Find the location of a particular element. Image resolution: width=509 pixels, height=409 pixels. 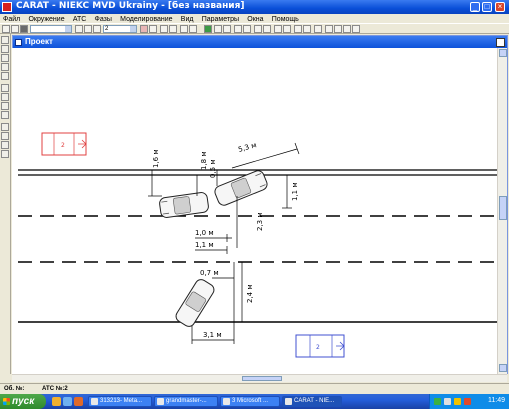

simulation-icon is located at coordinates (208, 29).